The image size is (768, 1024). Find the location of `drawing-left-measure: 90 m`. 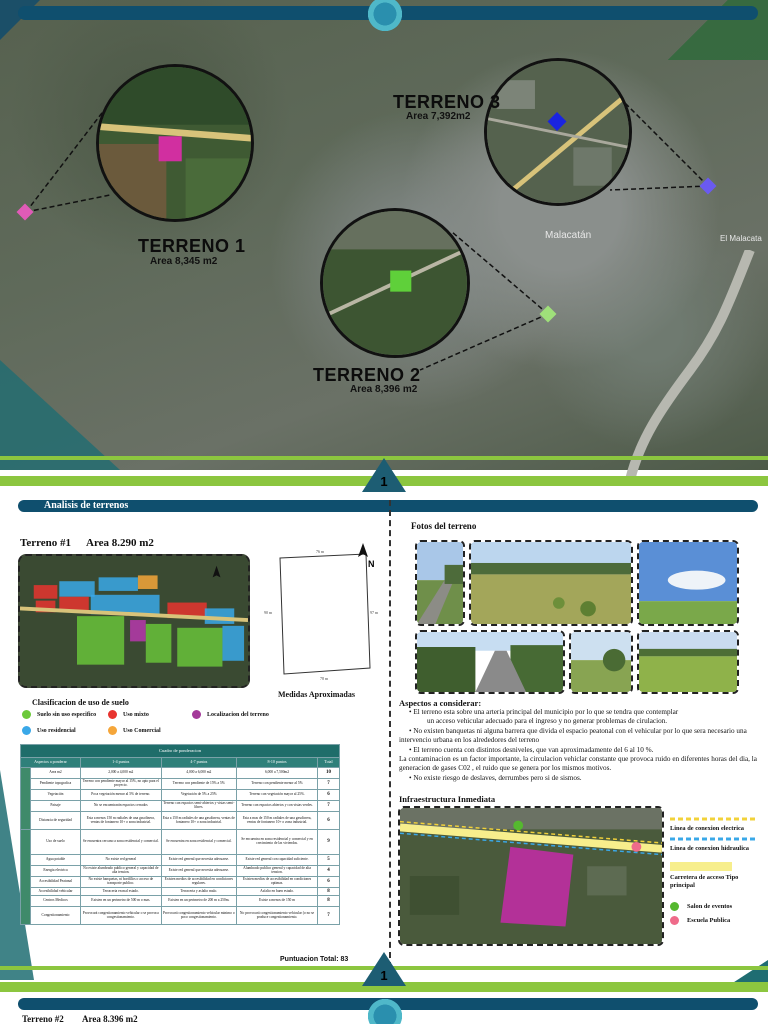

drawing-left-measure: 90 m is located at coordinates (268, 612).